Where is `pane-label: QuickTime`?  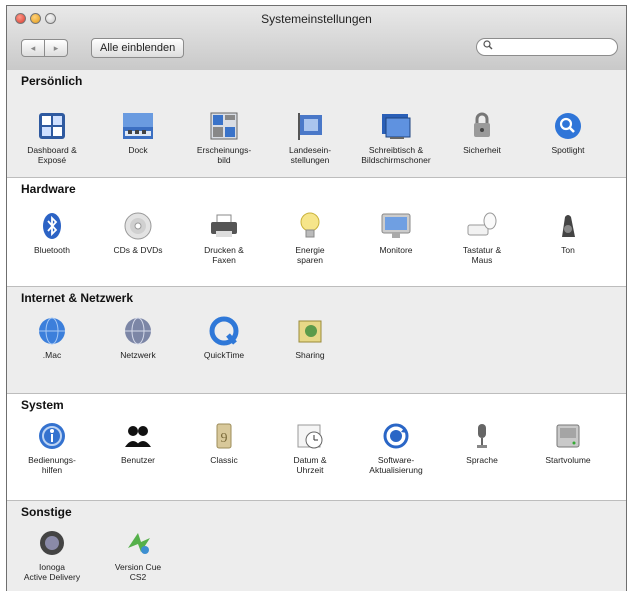 pane-label: QuickTime is located at coordinates (224, 355).